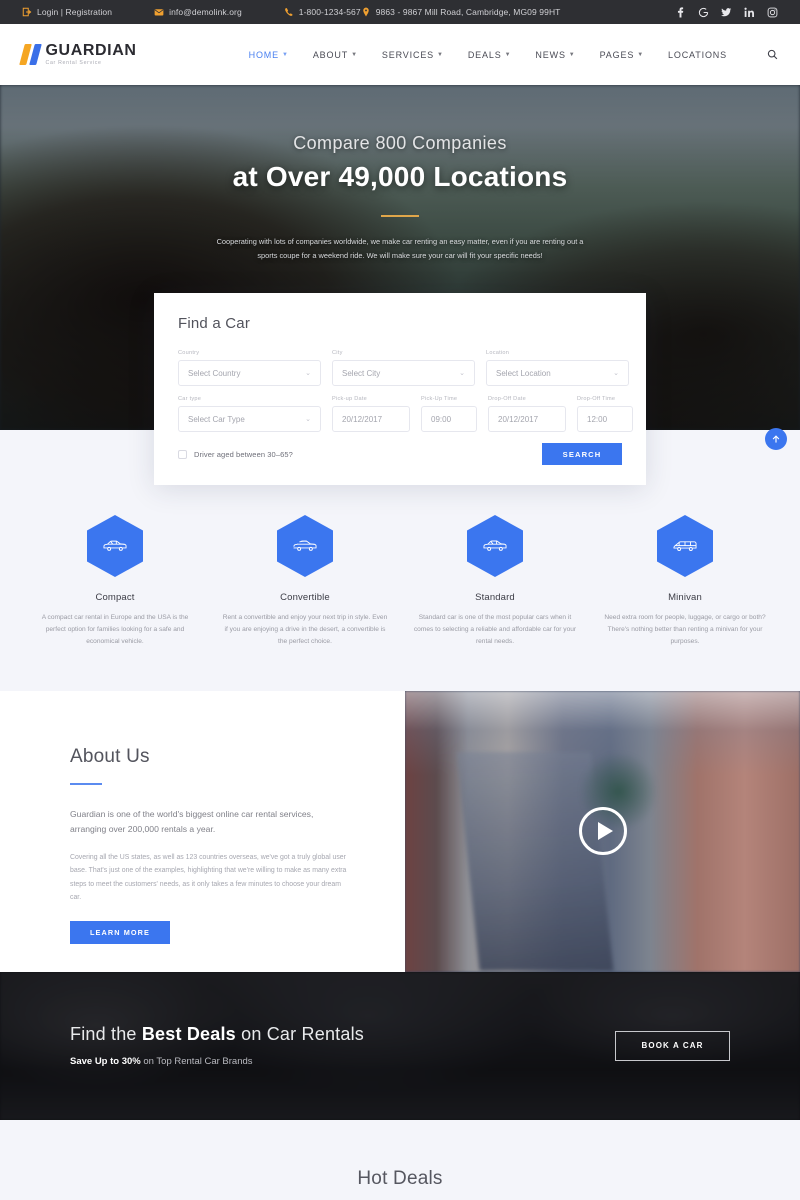 Image resolution: width=800 pixels, height=1200 pixels. What do you see at coordinates (617, 54) in the screenshot?
I see `nav-label-pages: PAGES` at bounding box center [617, 54].